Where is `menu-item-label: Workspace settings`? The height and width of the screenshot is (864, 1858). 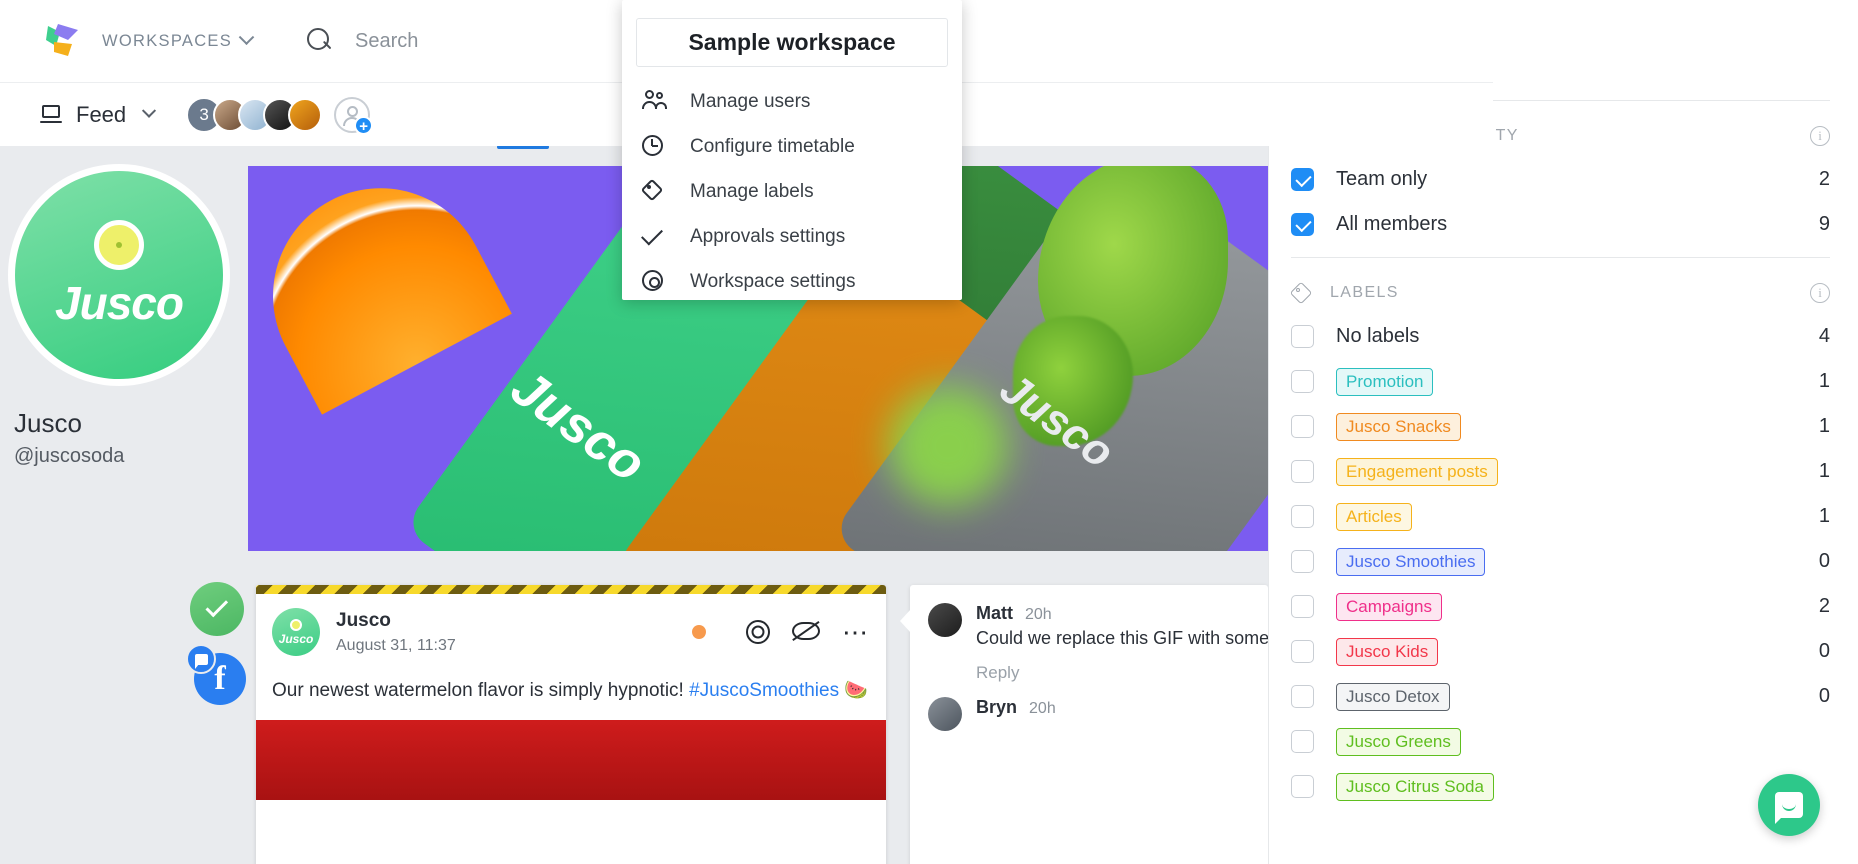 menu-item-label: Workspace settings is located at coordinates (773, 281).